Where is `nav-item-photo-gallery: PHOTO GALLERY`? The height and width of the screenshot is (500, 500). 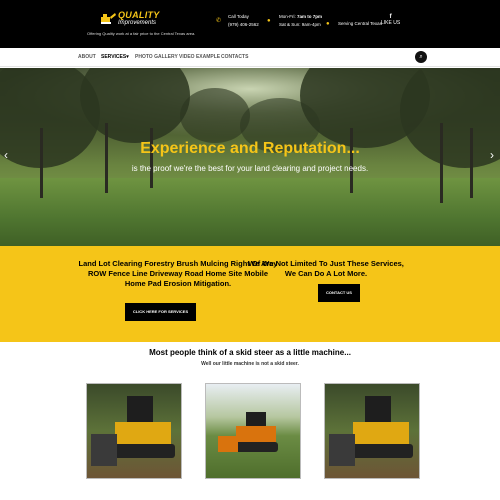
nav-item-photo-gallery: PHOTO GALLERY is located at coordinates (156, 57).